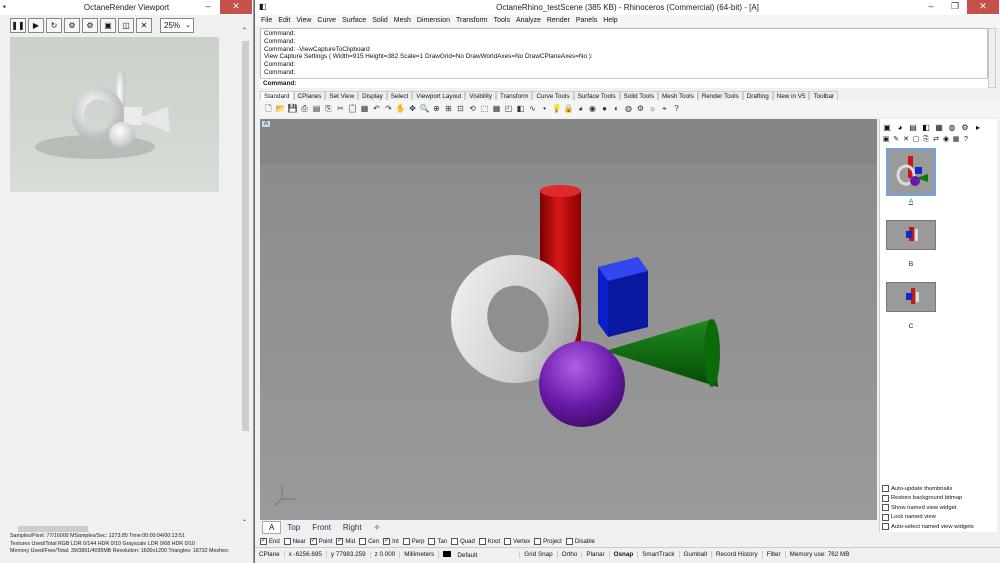  Describe the element at coordinates (638, 95) in the screenshot. I see `tab-solid-tools: Solid Tools` at that location.